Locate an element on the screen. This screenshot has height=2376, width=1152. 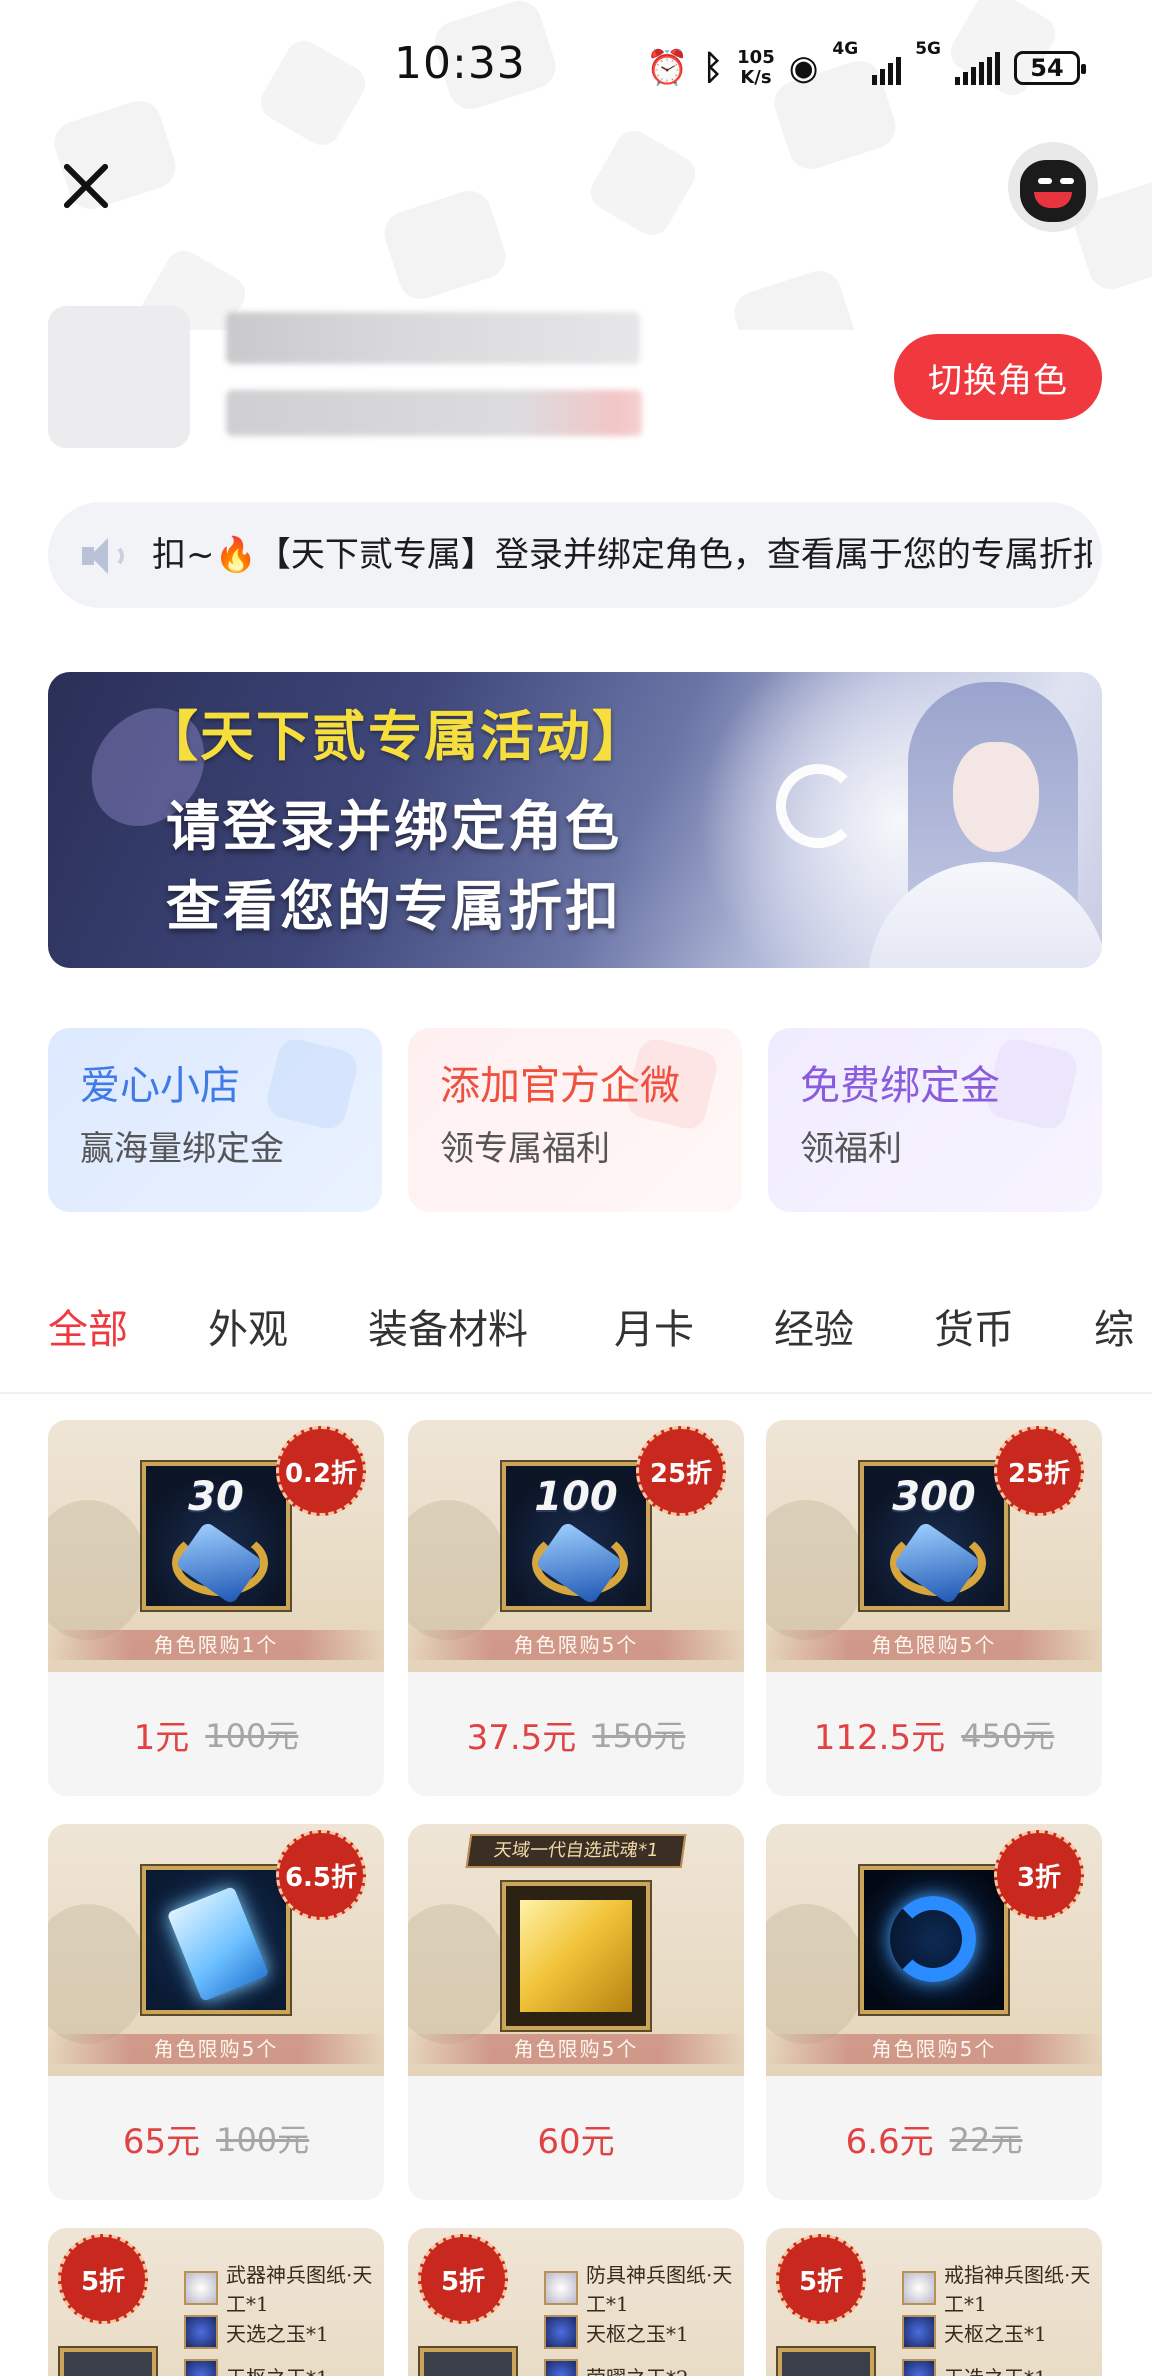
gift-icon is located at coordinates (312, 1084).